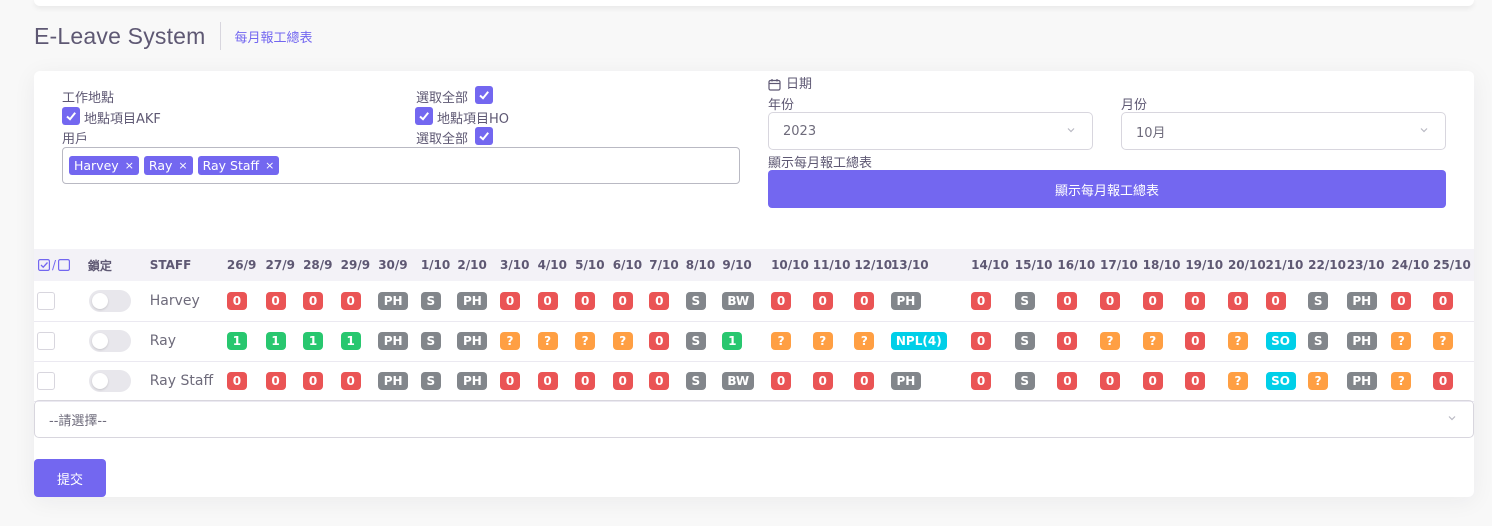 The height and width of the screenshot is (526, 1492). Describe the element at coordinates (274, 36) in the screenshot. I see `breadcrumb: 每月報工總表` at that location.